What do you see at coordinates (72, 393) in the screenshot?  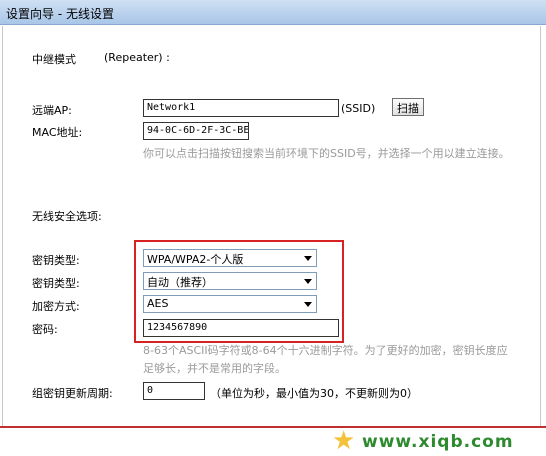 I see `group-key-label: 组密钥更新周期:` at bounding box center [72, 393].